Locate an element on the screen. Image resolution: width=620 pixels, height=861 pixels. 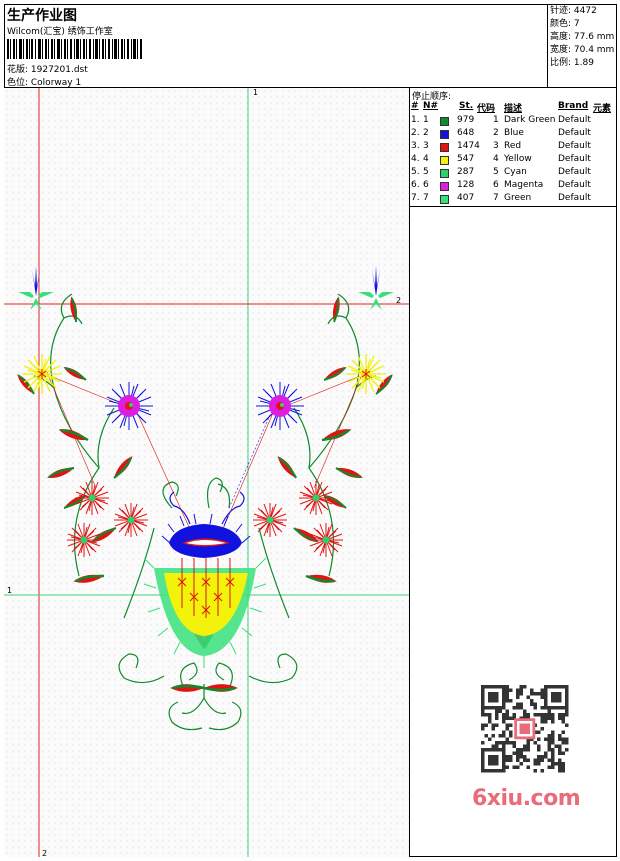
row-stitches: 1474 is located at coordinates (468, 146).